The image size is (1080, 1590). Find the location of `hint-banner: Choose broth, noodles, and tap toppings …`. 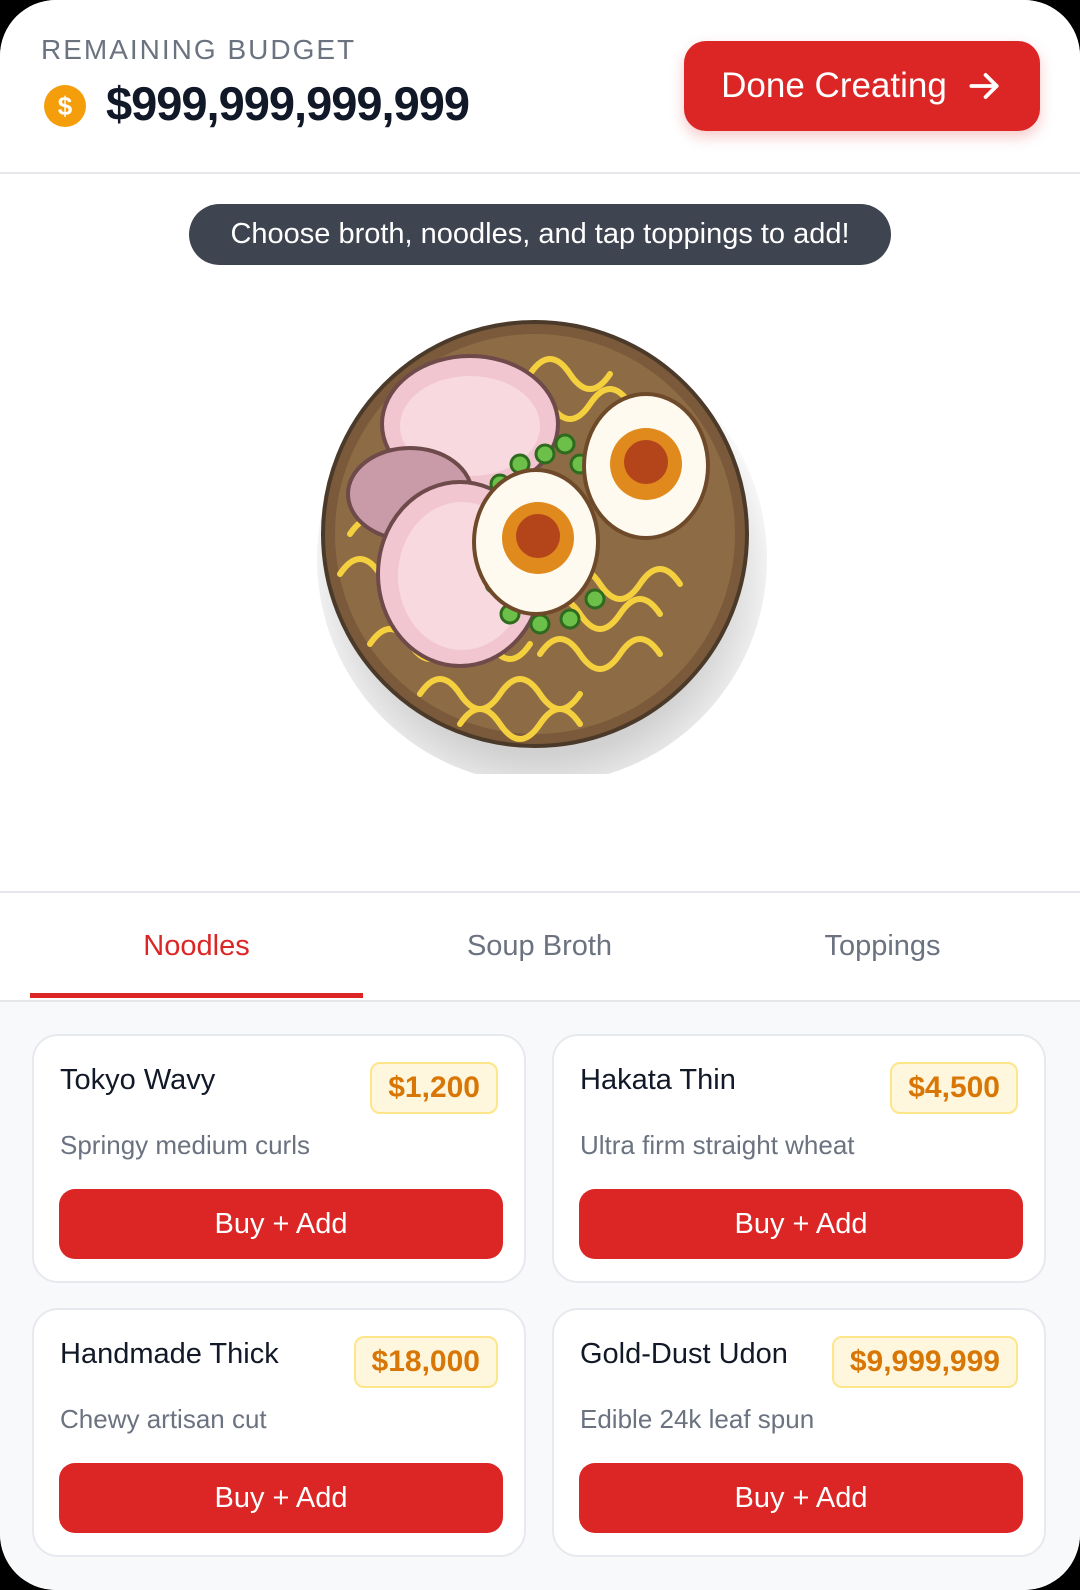

hint-banner: Choose broth, noodles, and tap toppings … is located at coordinates (540, 234).